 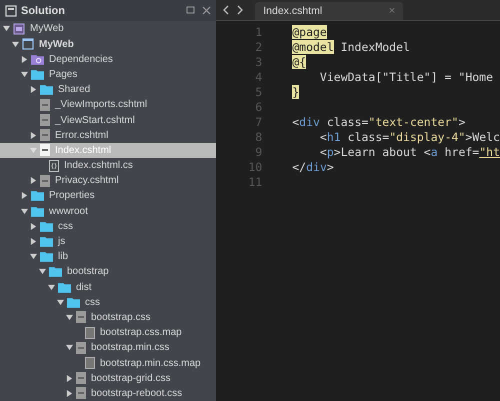 I want to click on maximize-icon, so click(x=191, y=11).